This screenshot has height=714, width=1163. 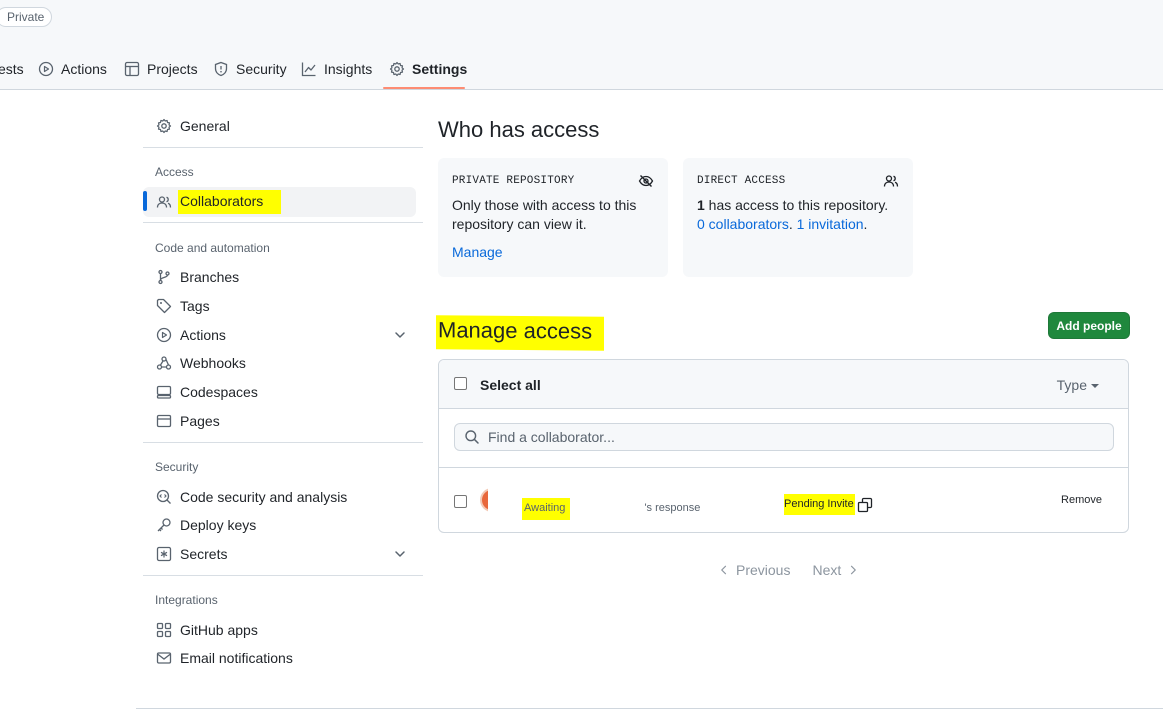 I want to click on tab-security: Security, so click(x=250, y=69).